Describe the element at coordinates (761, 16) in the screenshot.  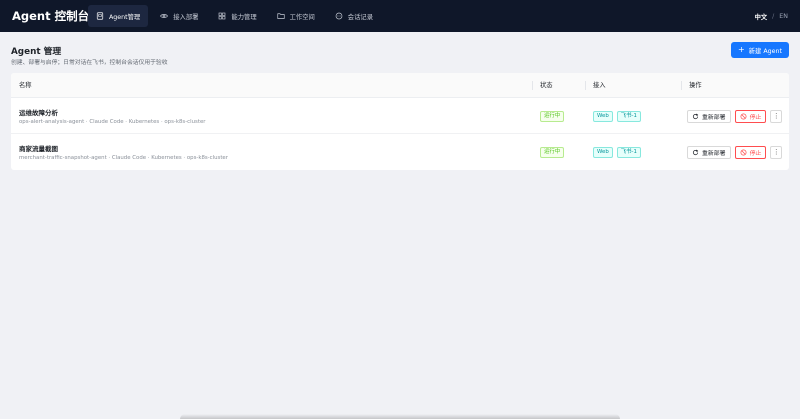
I see `lang-option-zh: 中文` at that location.